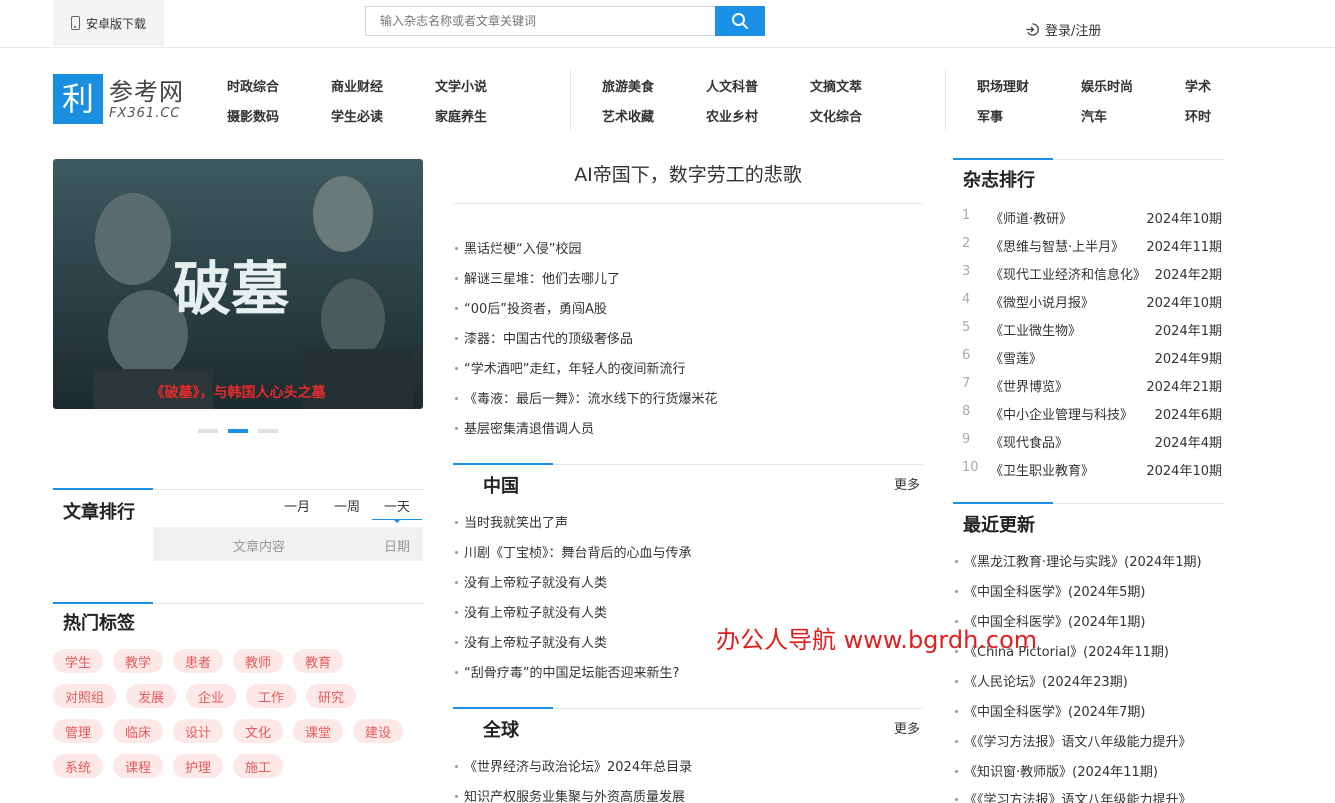  I want to click on china-more-link: 更多, so click(907, 483).